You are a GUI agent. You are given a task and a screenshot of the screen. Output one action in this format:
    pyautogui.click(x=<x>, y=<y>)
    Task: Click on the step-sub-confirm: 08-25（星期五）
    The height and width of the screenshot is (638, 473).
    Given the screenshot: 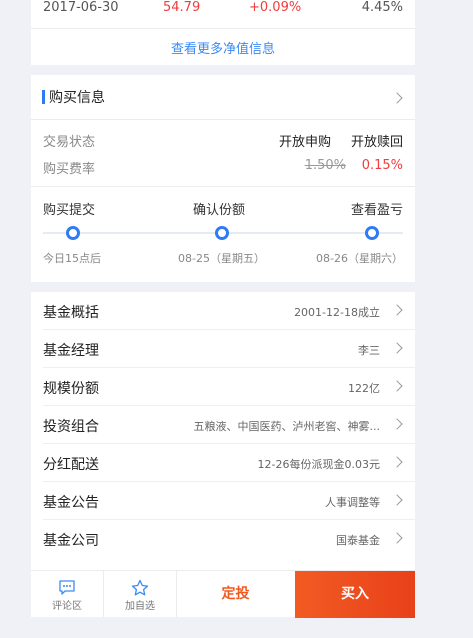 What is the action you would take?
    pyautogui.click(x=221, y=258)
    